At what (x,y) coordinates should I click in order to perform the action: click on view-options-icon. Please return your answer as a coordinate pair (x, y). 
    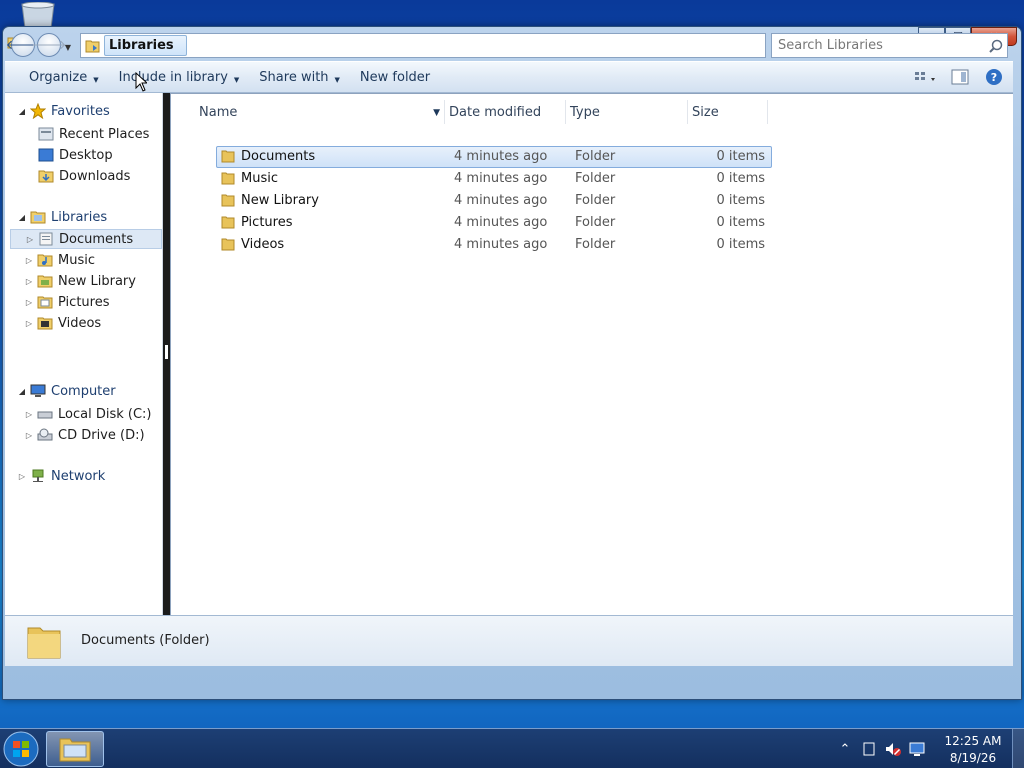
    Looking at the image, I should click on (925, 76).